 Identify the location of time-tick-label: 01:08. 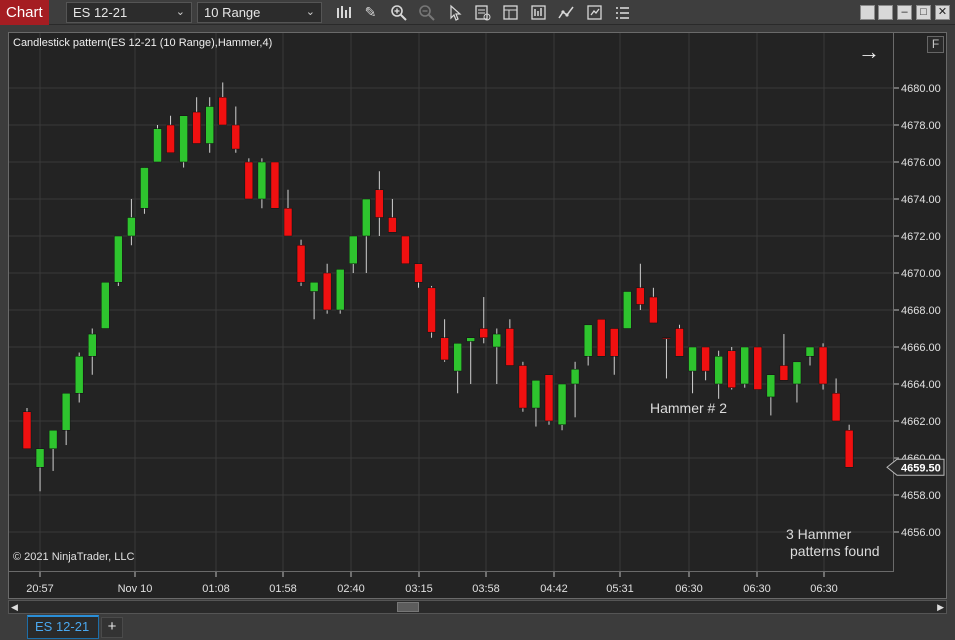
(216, 589).